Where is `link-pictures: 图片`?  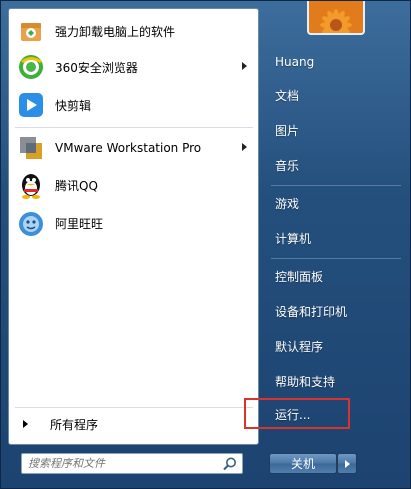 link-pictures: 图片 is located at coordinates (336, 130).